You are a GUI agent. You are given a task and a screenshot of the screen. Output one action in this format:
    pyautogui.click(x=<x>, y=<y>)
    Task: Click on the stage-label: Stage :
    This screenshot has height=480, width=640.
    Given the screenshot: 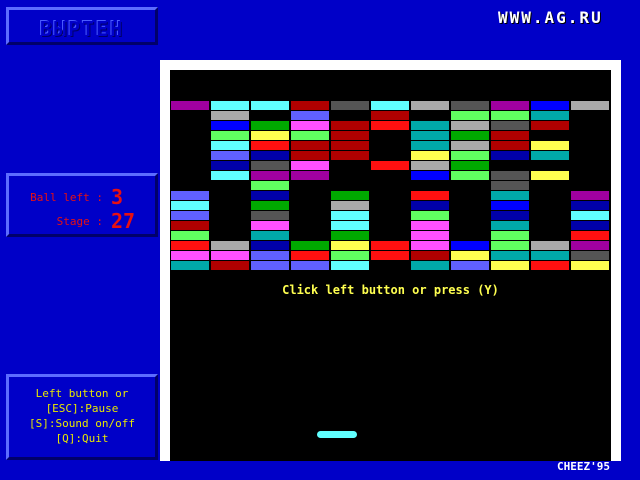 What is the action you would take?
    pyautogui.click(x=79, y=221)
    